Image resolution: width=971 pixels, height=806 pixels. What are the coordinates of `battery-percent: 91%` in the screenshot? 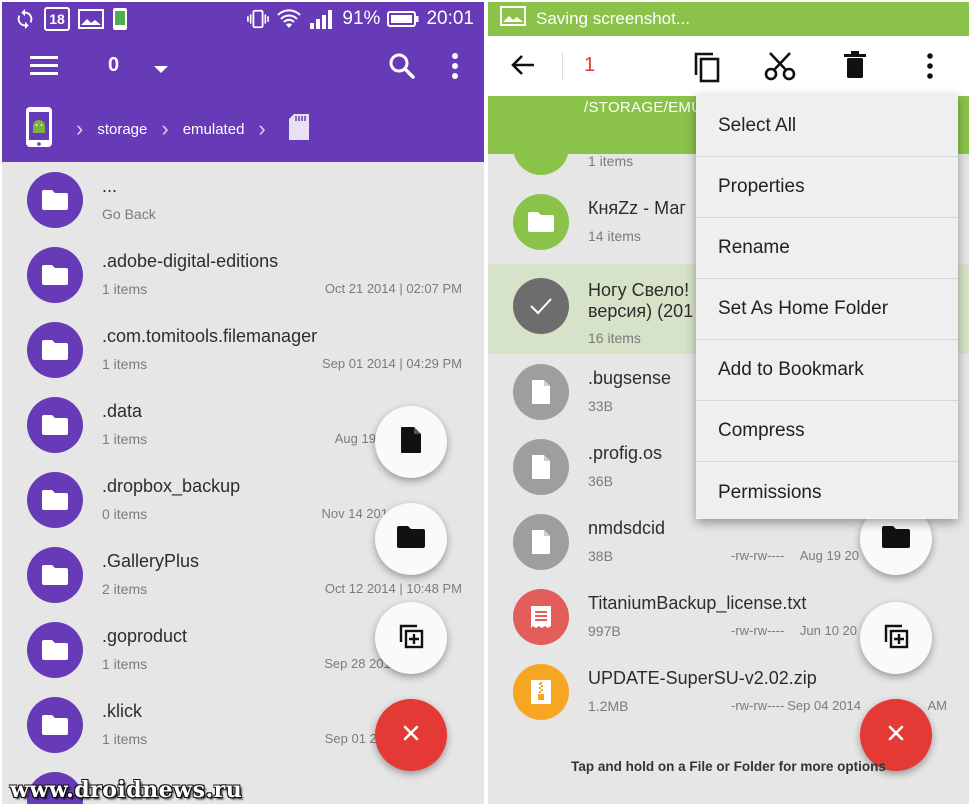 It's located at (361, 18).